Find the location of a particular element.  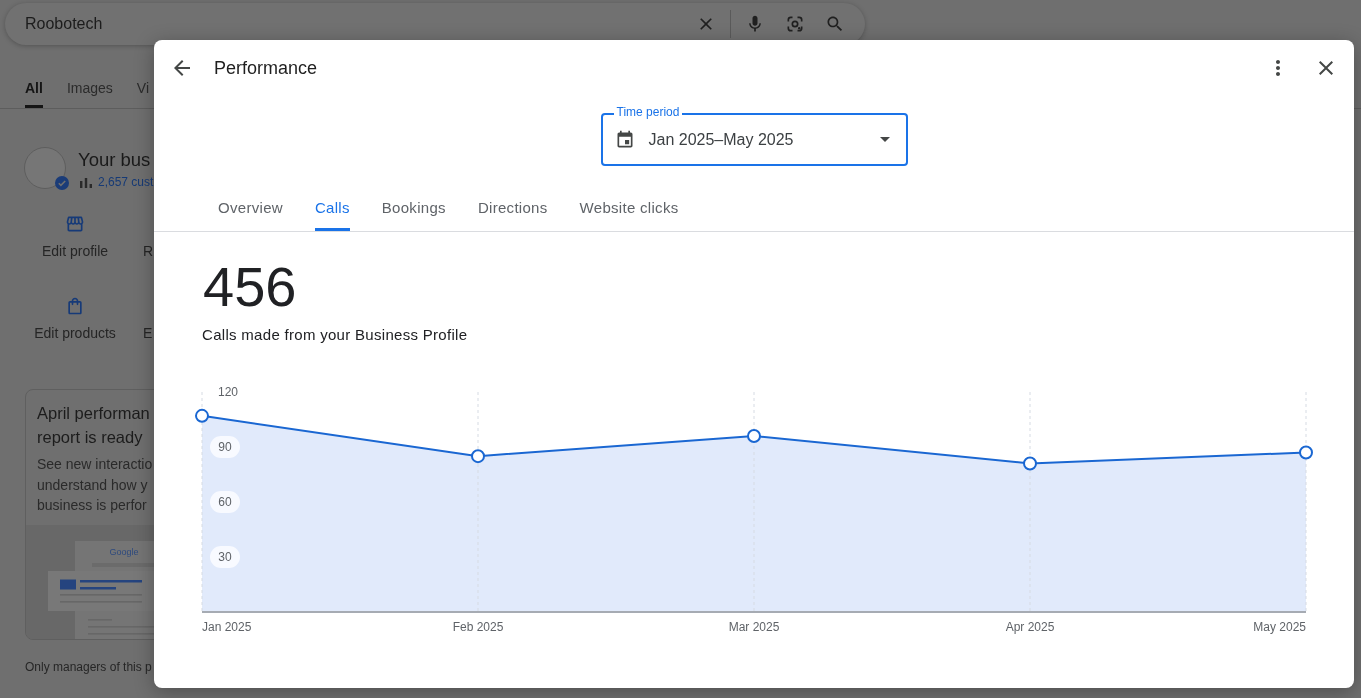

calls-total: 456 is located at coordinates (250, 287).